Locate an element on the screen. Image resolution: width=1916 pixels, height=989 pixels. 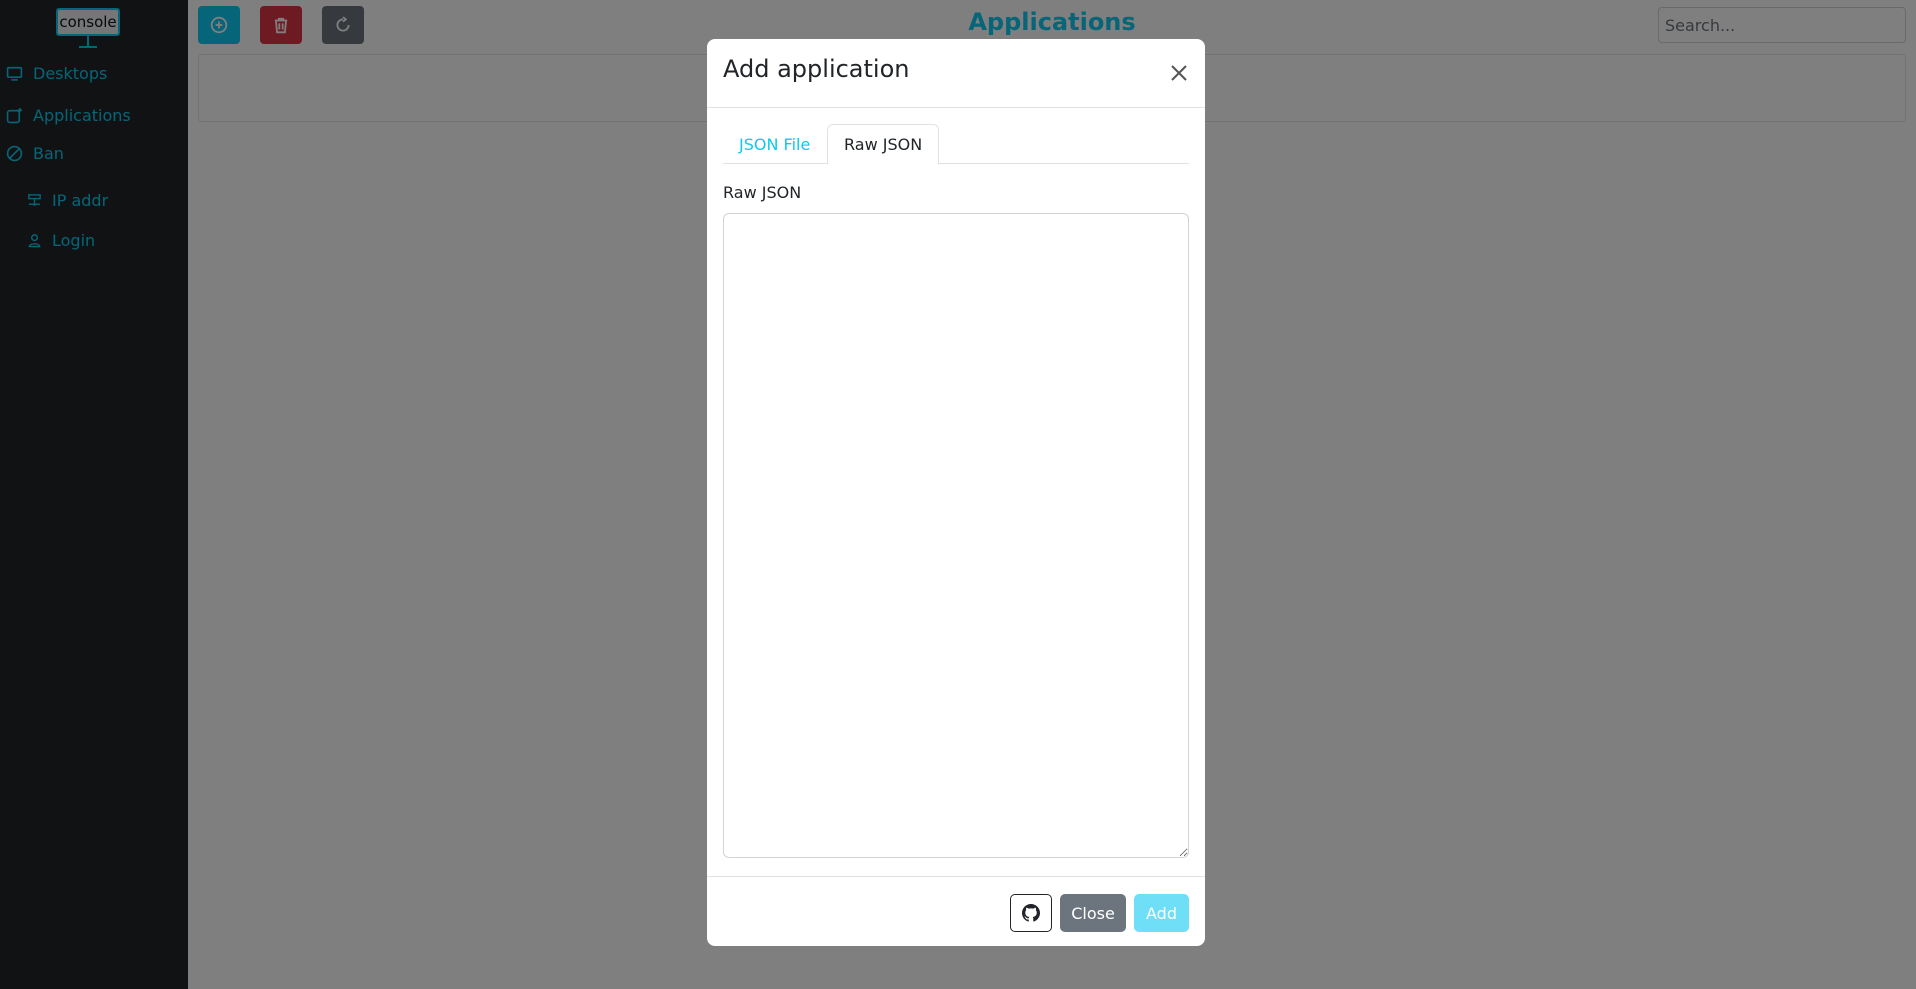
github-button is located at coordinates (1031, 913).